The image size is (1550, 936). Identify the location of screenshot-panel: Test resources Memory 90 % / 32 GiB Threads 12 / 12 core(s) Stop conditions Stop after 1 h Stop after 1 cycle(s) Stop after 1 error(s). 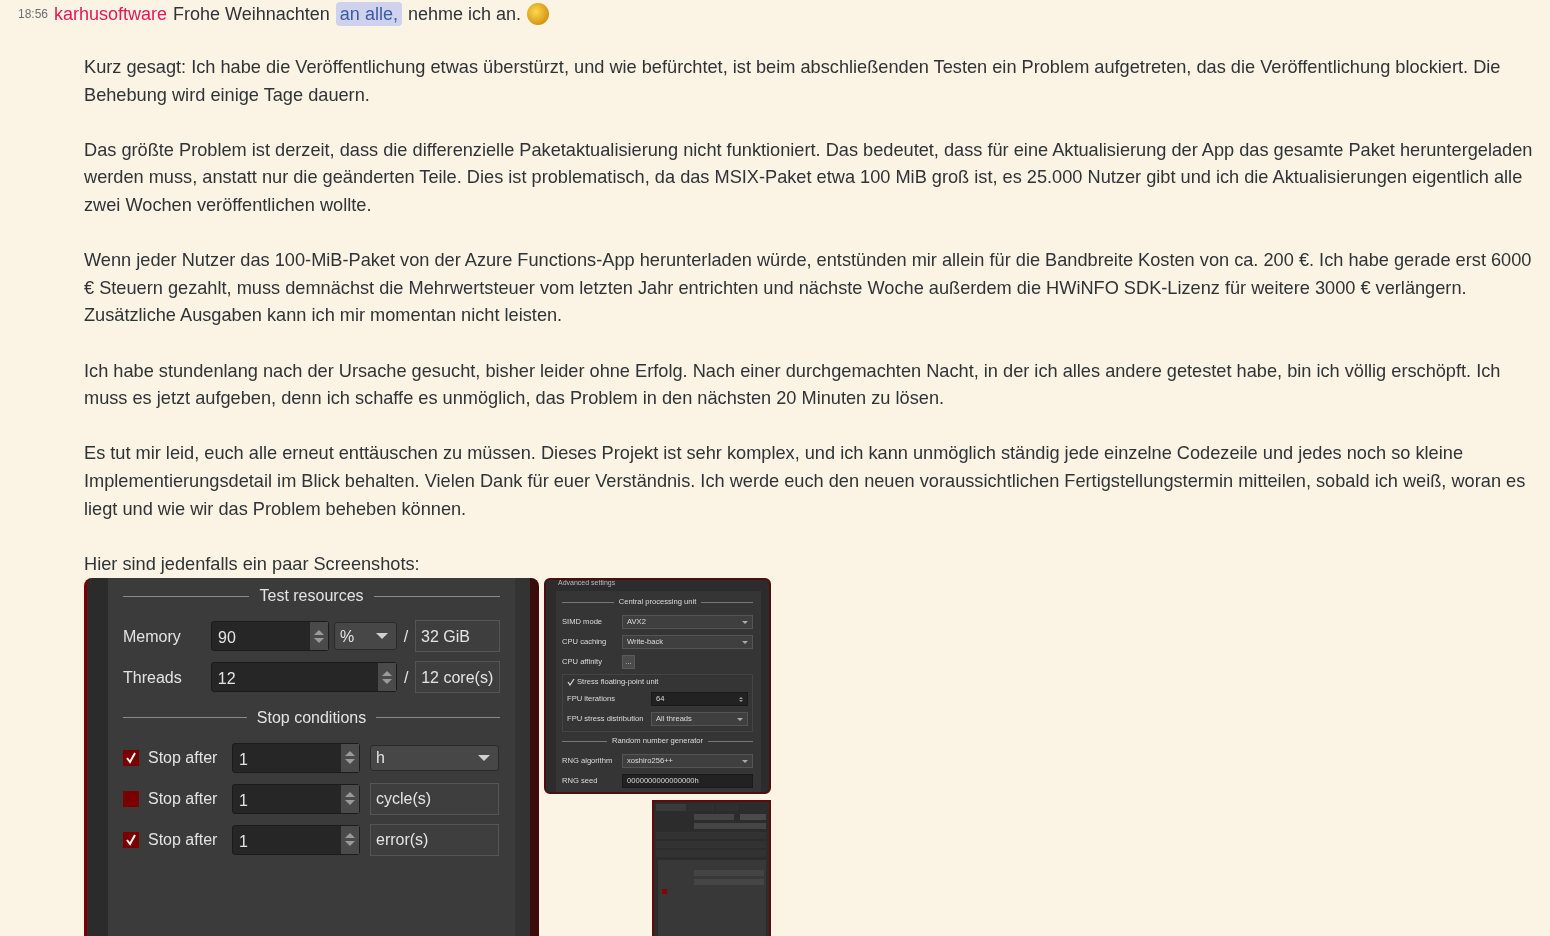
(311, 757).